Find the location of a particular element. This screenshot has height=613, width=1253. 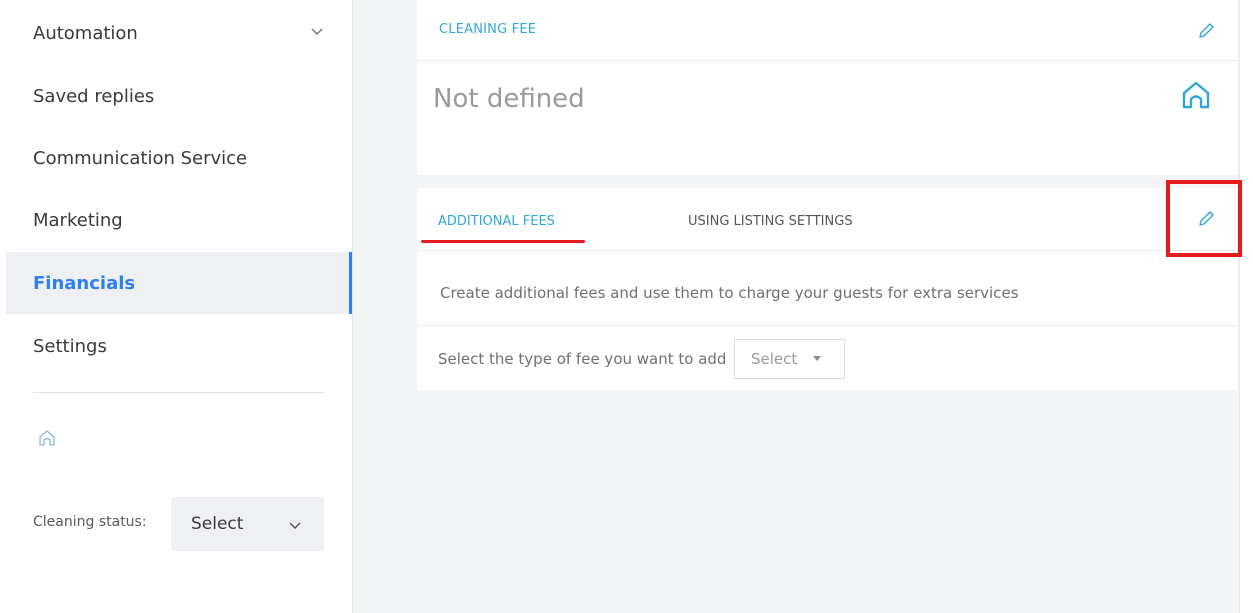

sidebar-item-label: Communication Service is located at coordinates (140, 158).